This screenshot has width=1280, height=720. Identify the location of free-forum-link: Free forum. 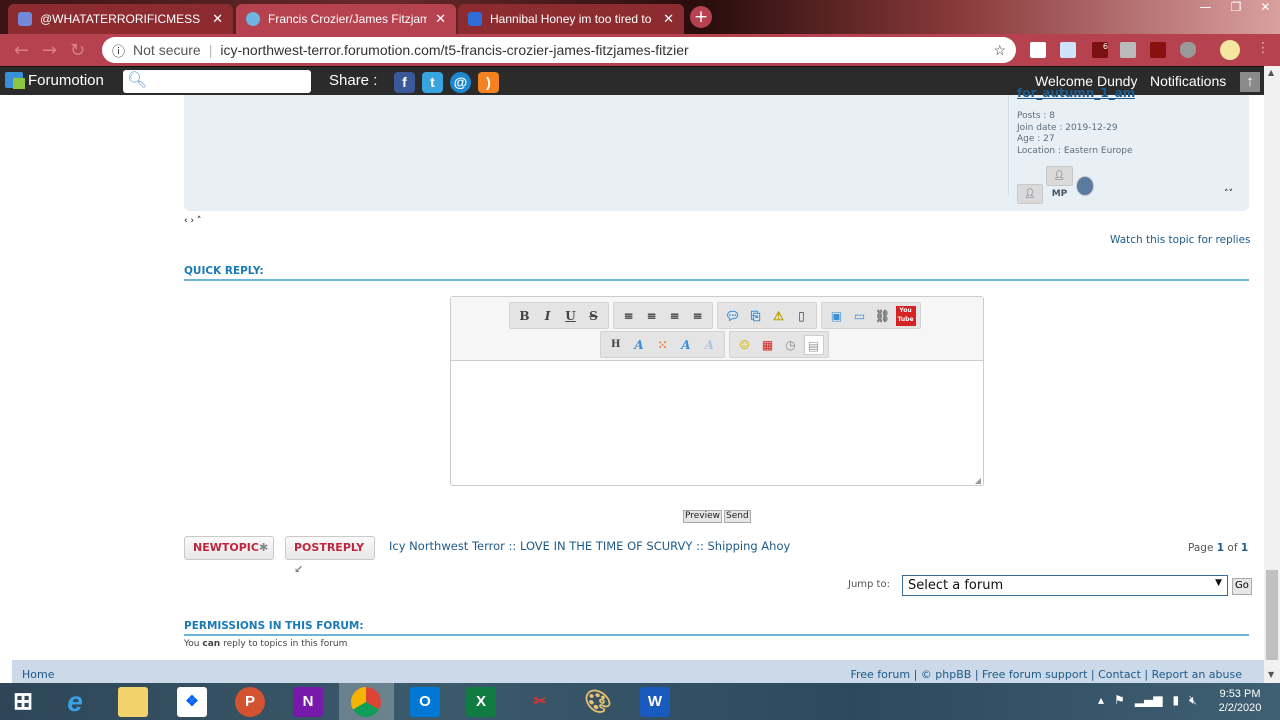
(880, 674).